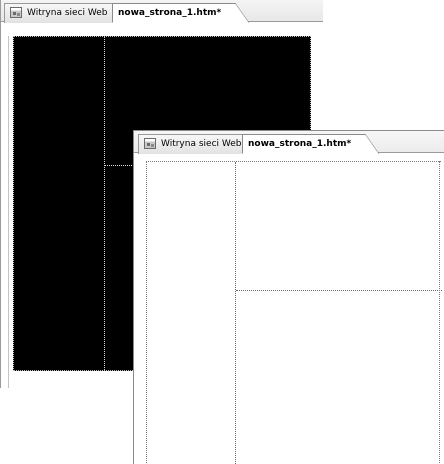  Describe the element at coordinates (8, 212) in the screenshot. I see `editor-left-edge` at that location.